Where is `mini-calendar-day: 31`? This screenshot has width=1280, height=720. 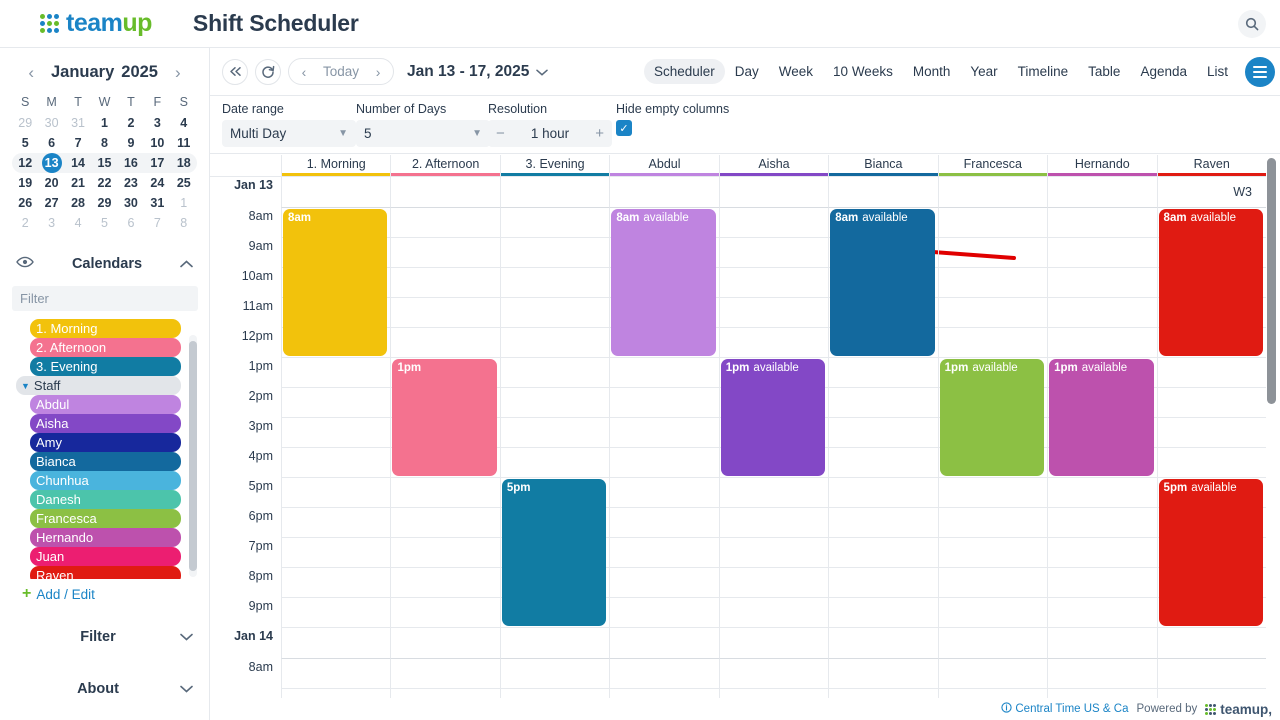
mini-calendar-day: 31 is located at coordinates (78, 123).